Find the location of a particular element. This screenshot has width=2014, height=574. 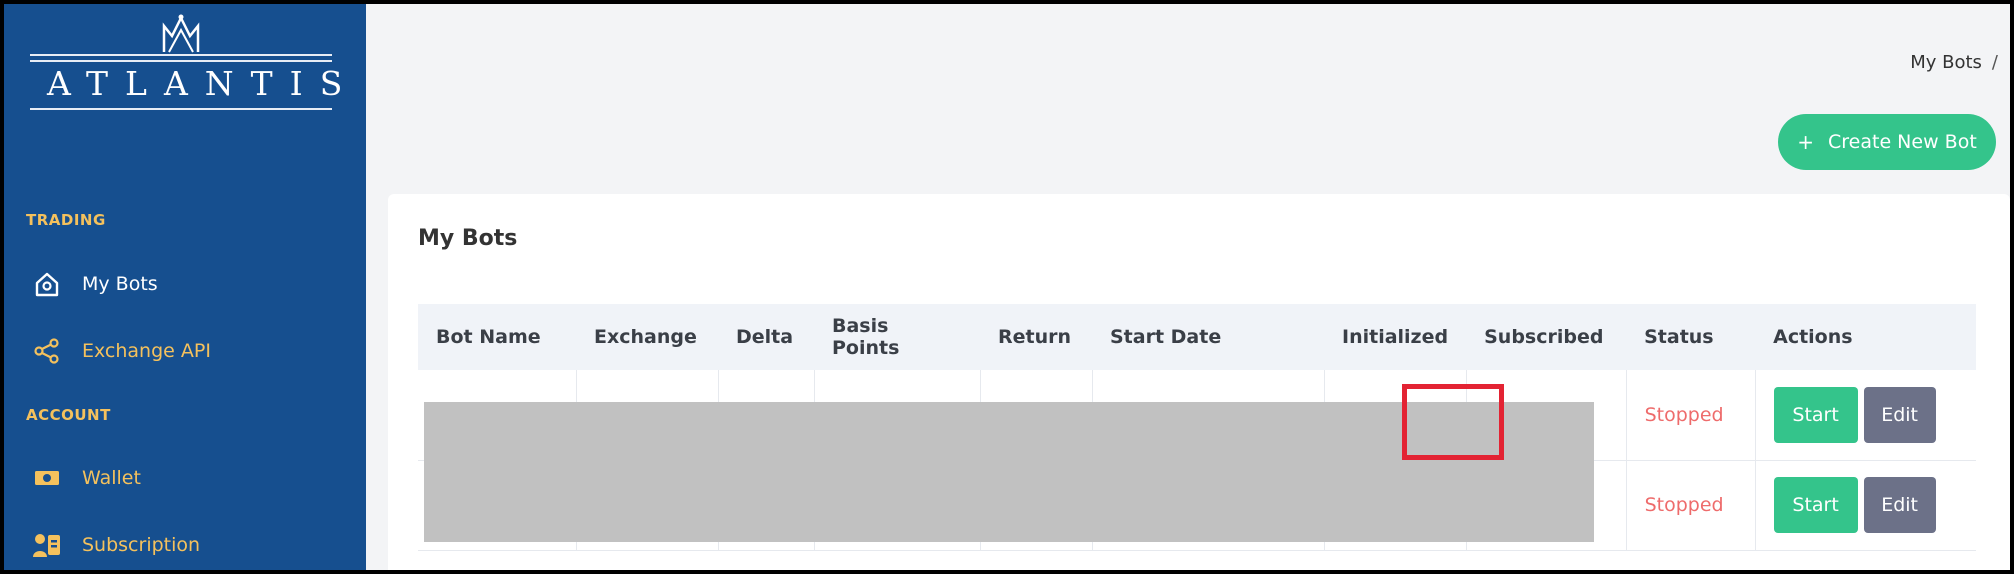

section-title-account: ACCOUNT is located at coordinates (68, 415).